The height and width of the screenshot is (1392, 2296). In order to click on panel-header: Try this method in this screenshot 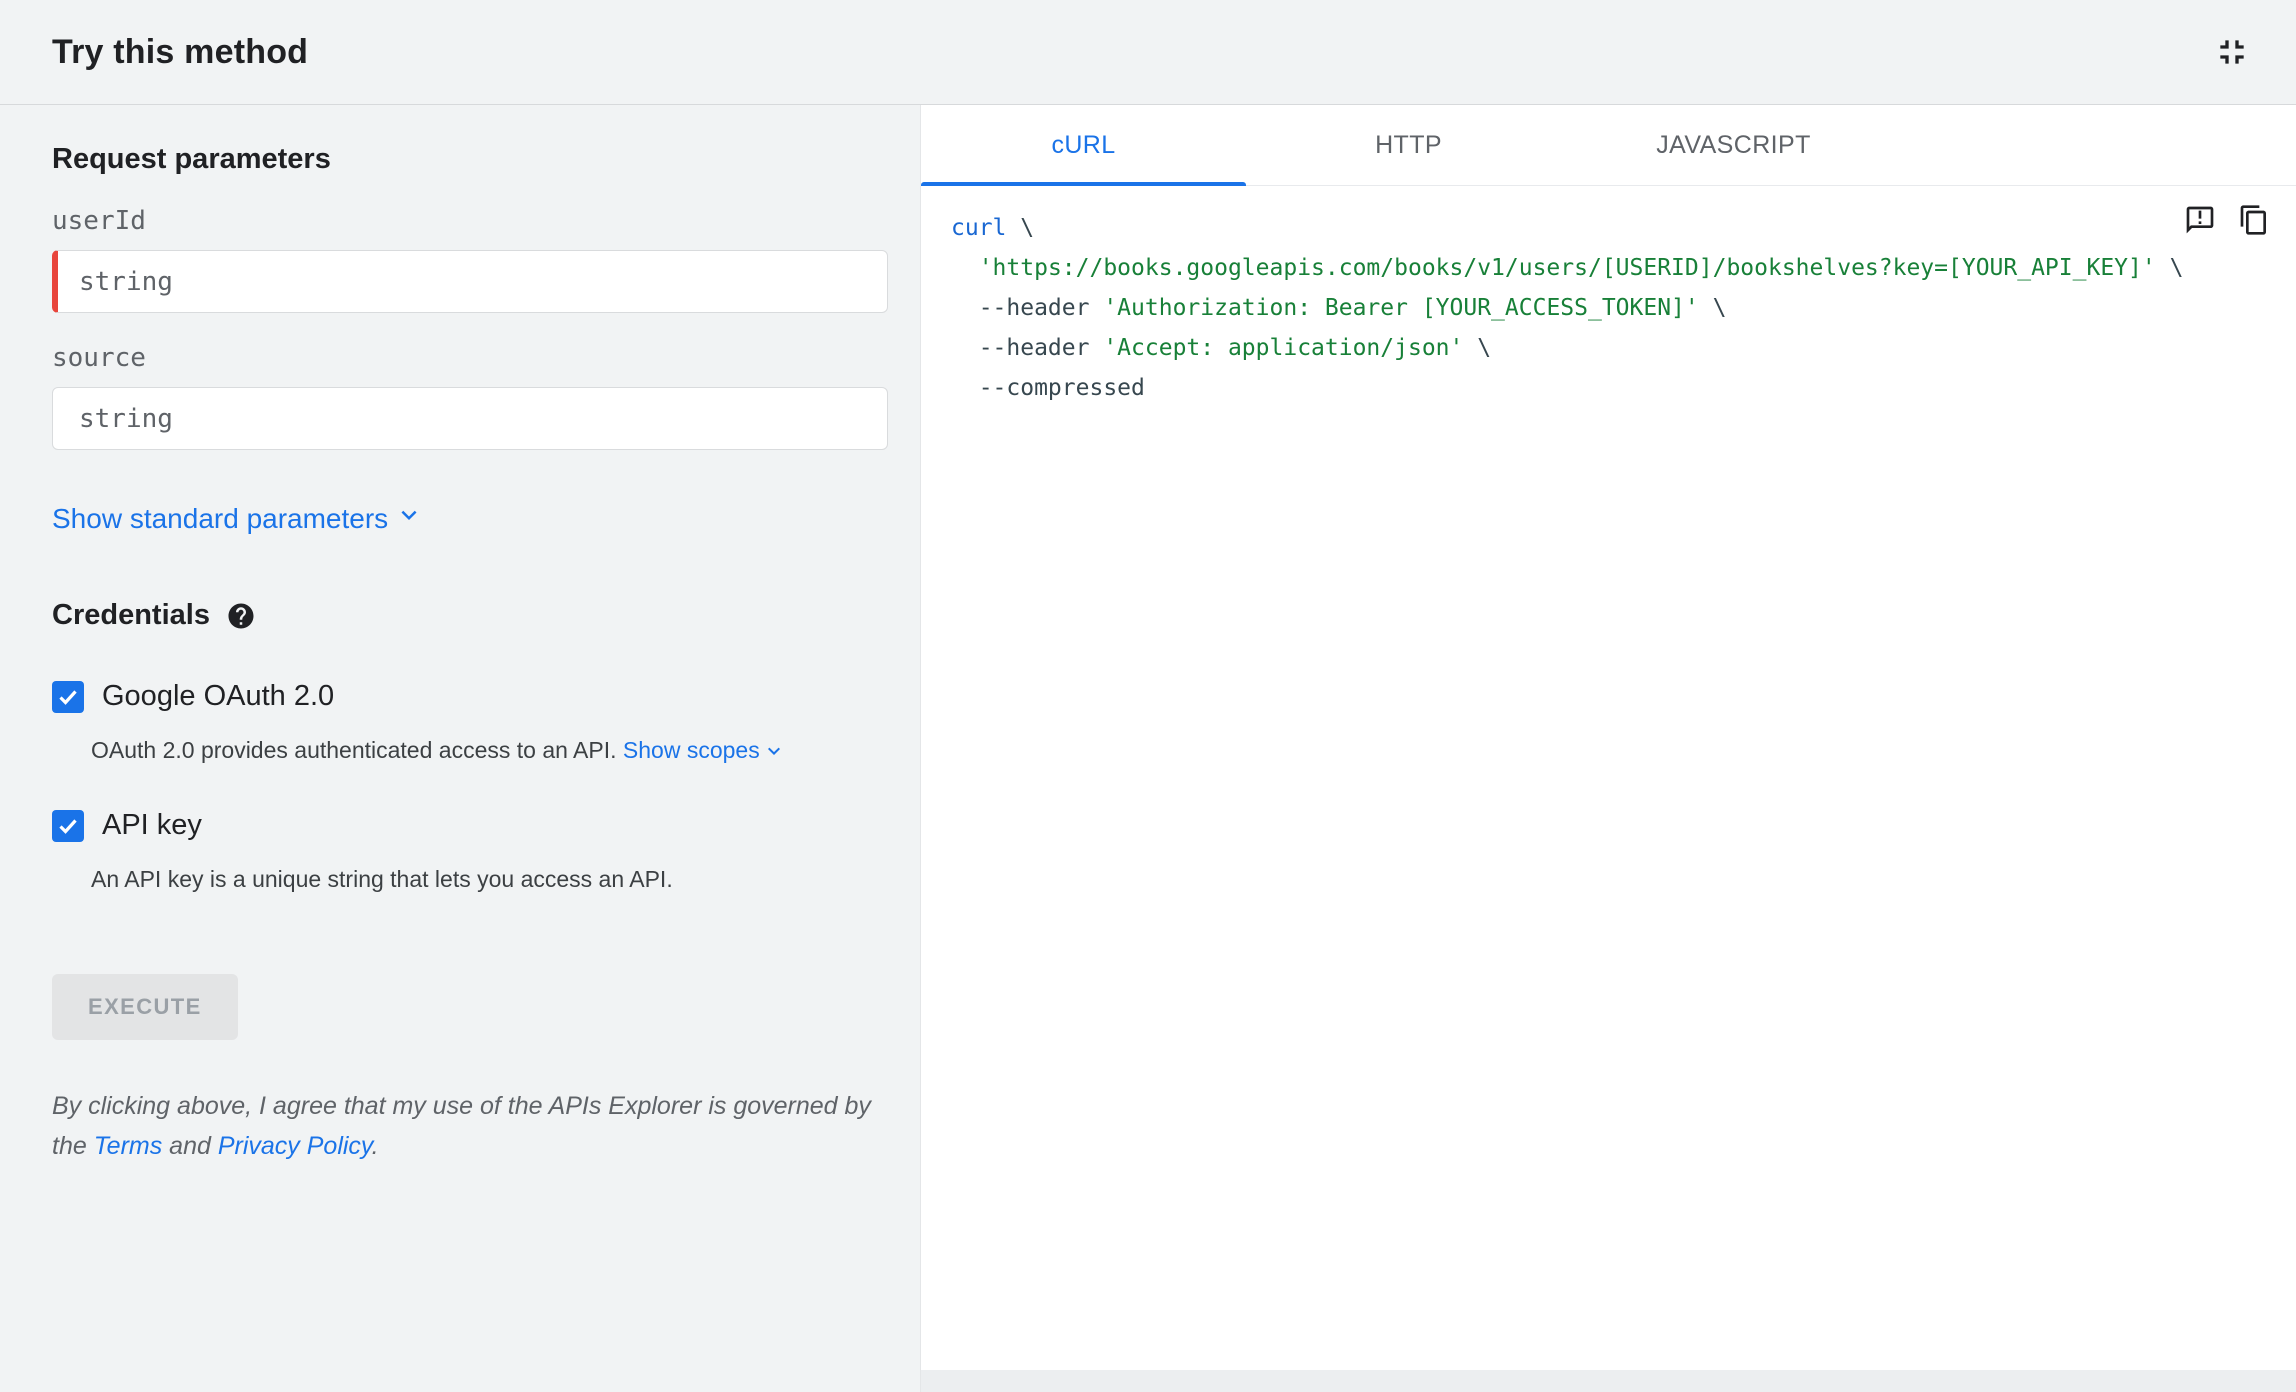, I will do `click(1148, 52)`.